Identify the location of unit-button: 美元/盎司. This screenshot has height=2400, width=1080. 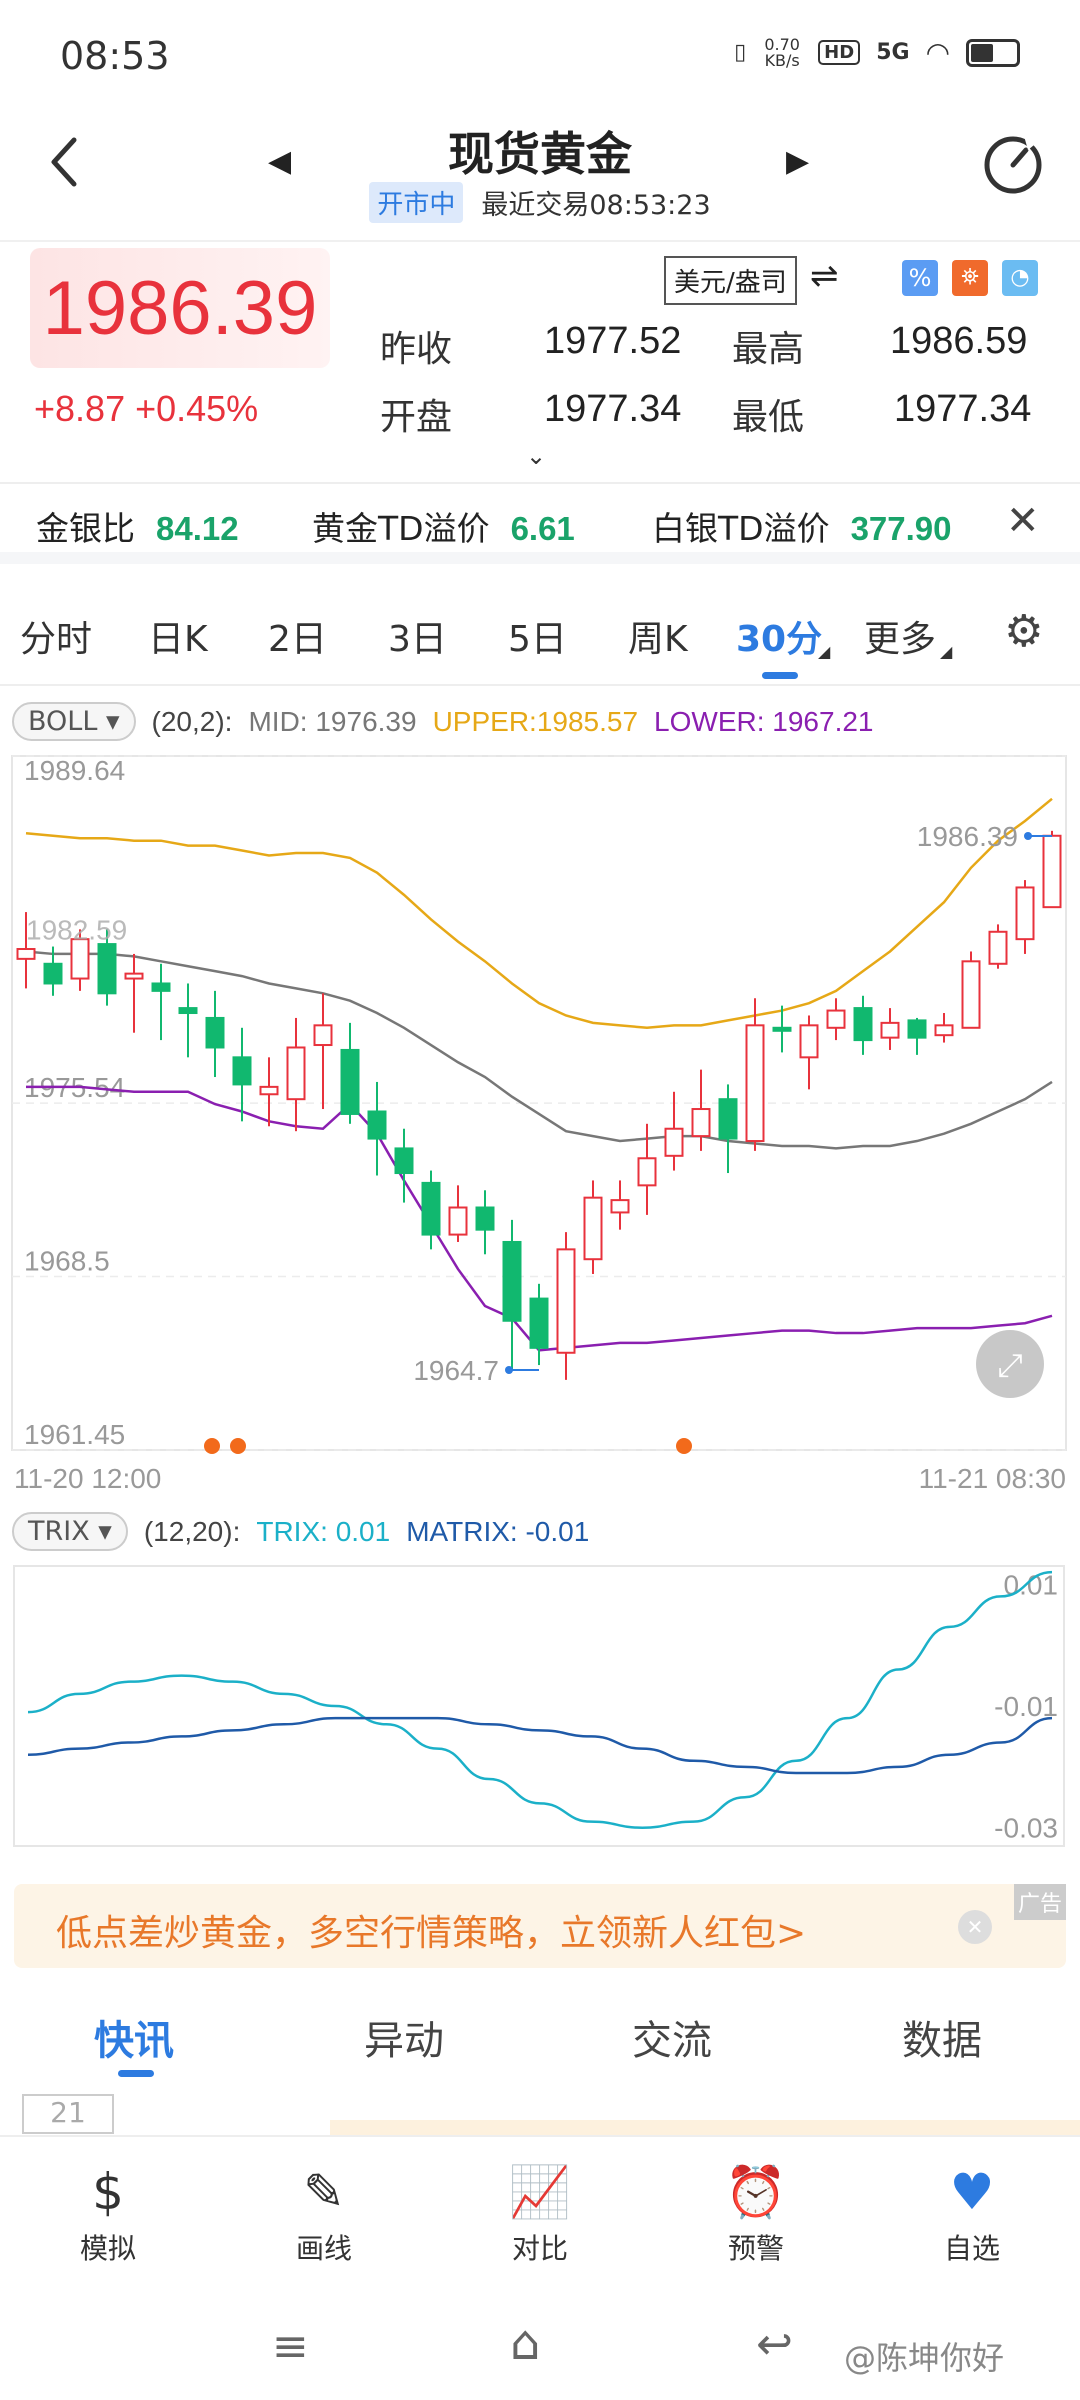
(730, 280).